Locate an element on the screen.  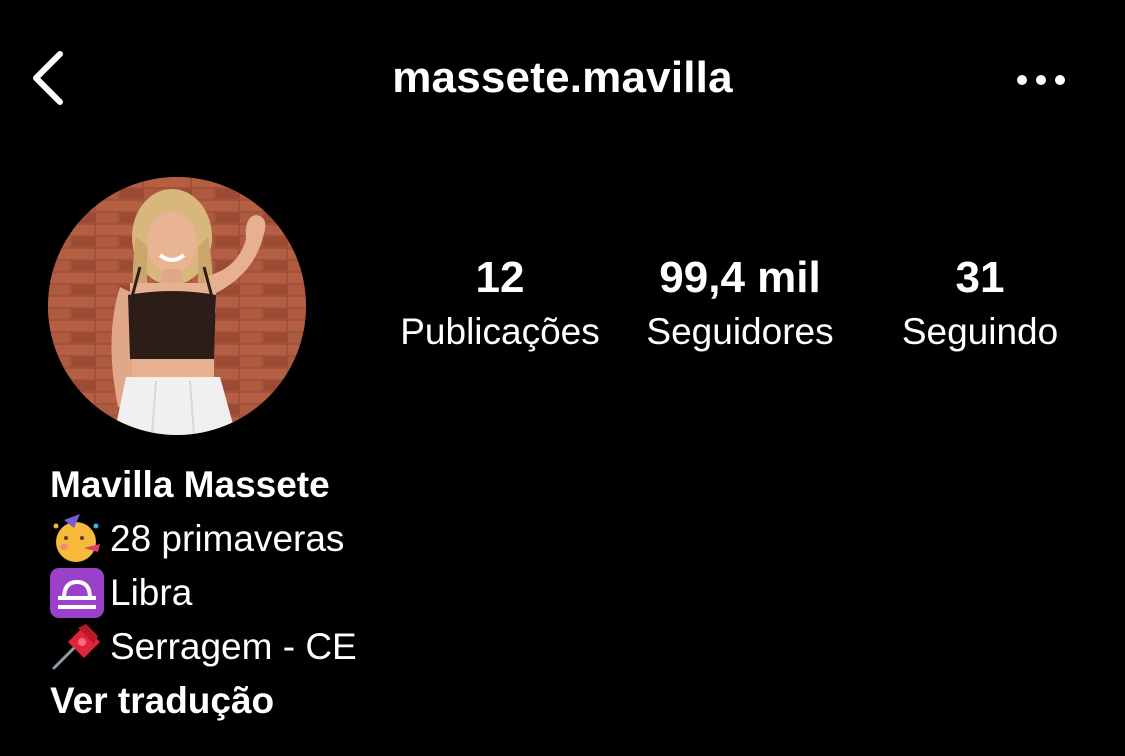
following-count-label: Seguindo is located at coordinates (980, 331).